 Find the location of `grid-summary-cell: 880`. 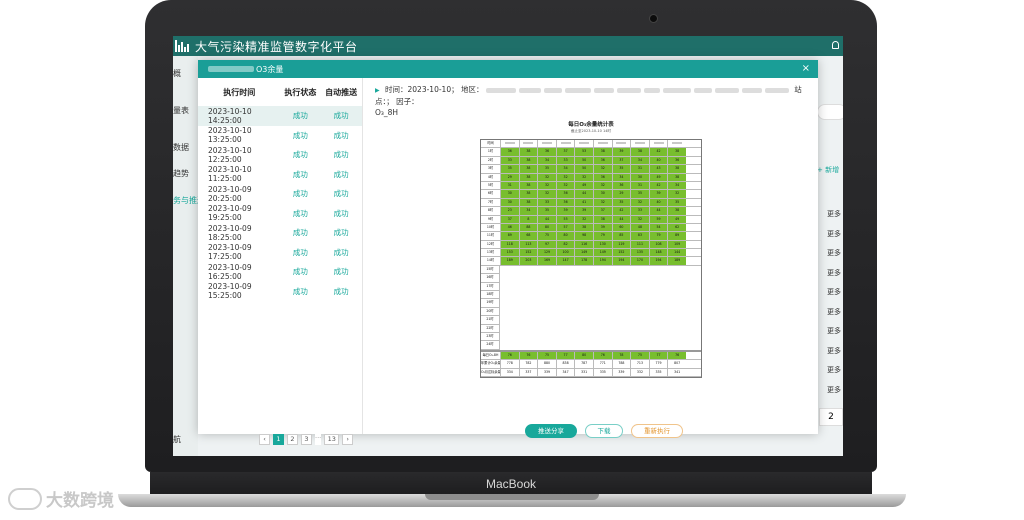

grid-summary-cell: 880 is located at coordinates (546, 364).